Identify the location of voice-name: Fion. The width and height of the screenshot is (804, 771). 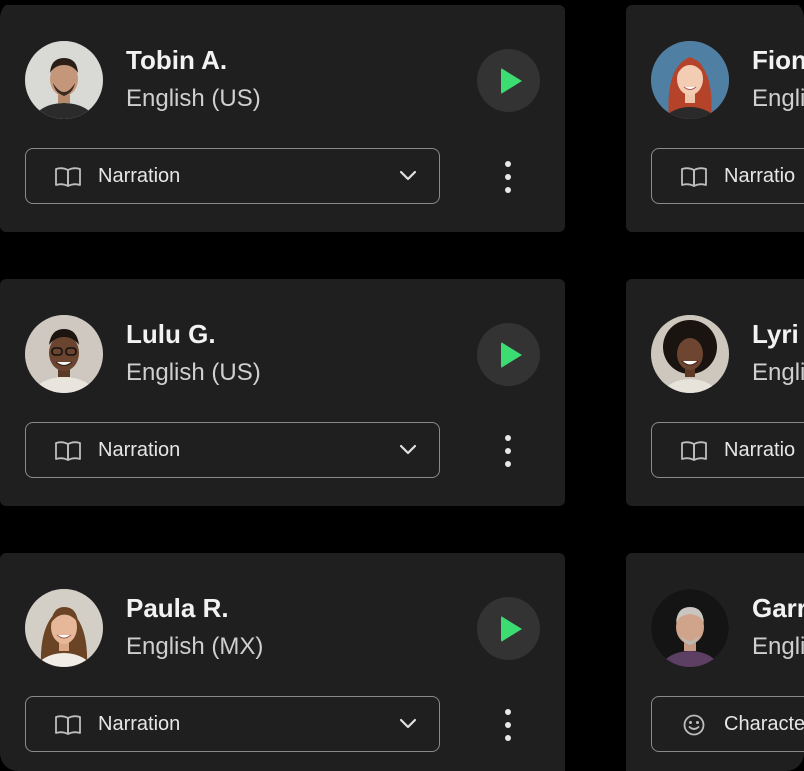
(778, 60).